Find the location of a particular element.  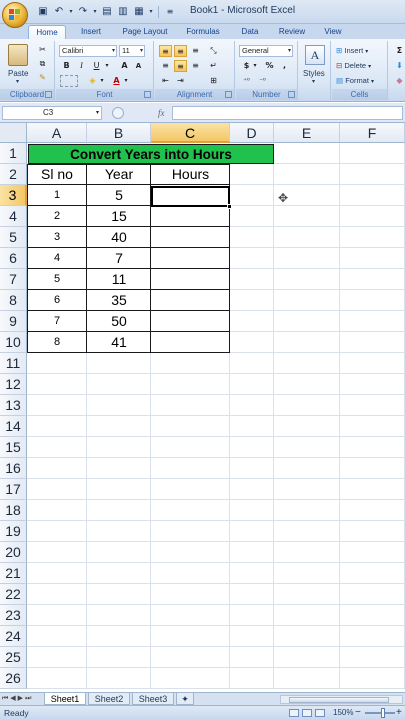

zoom-out-button: − is located at coordinates (358, 713).